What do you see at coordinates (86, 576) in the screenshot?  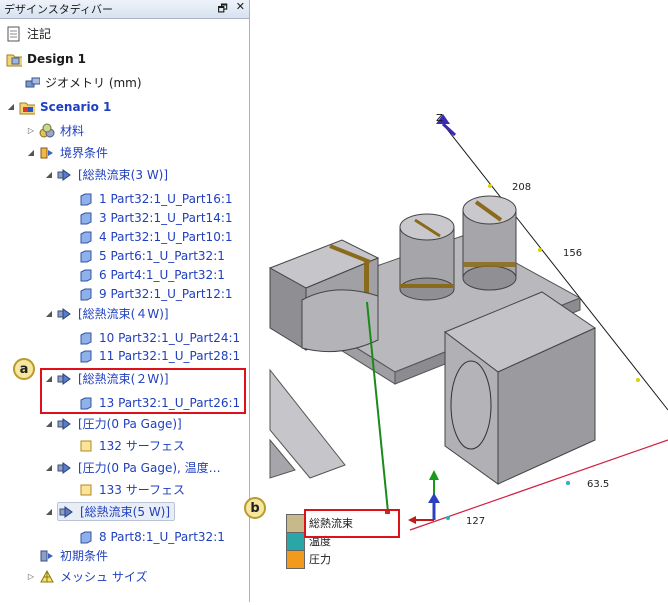 I see `tree-item-mesh: ▷ メッシュ サイズ` at bounding box center [86, 576].